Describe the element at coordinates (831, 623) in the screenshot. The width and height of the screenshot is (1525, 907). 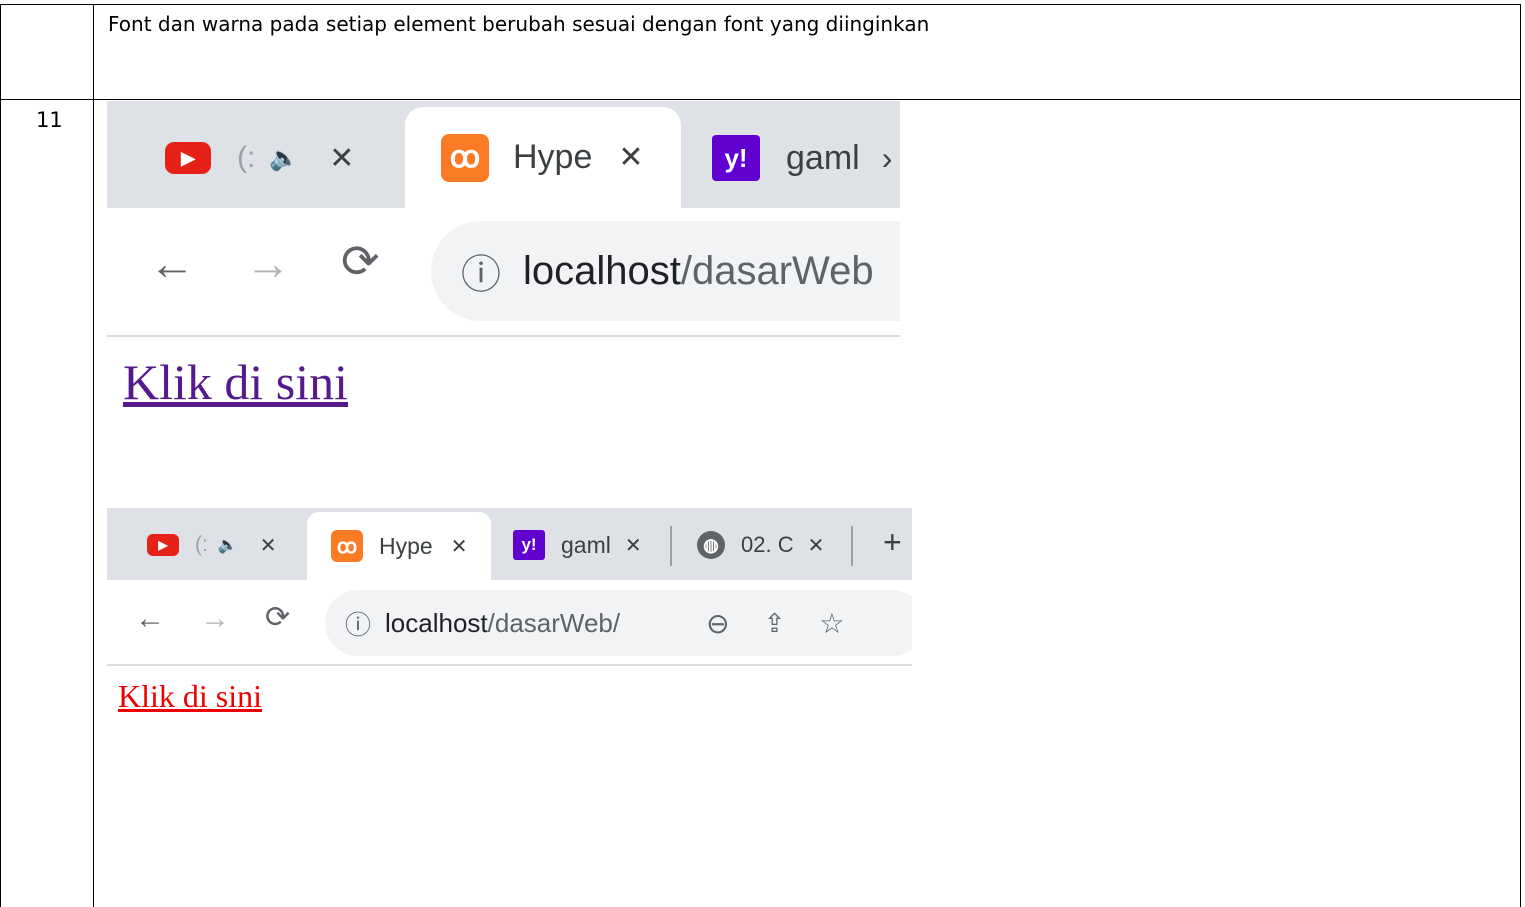
I see `star-icon: ☆` at that location.